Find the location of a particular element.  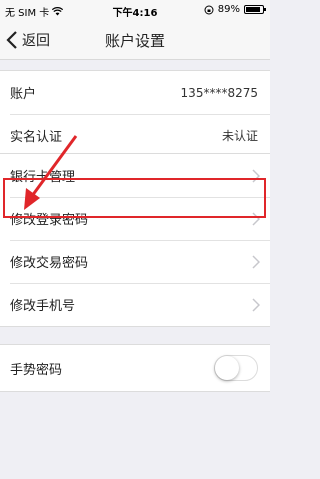

trade-password-row: 修改交易密码 is located at coordinates (135, 261).